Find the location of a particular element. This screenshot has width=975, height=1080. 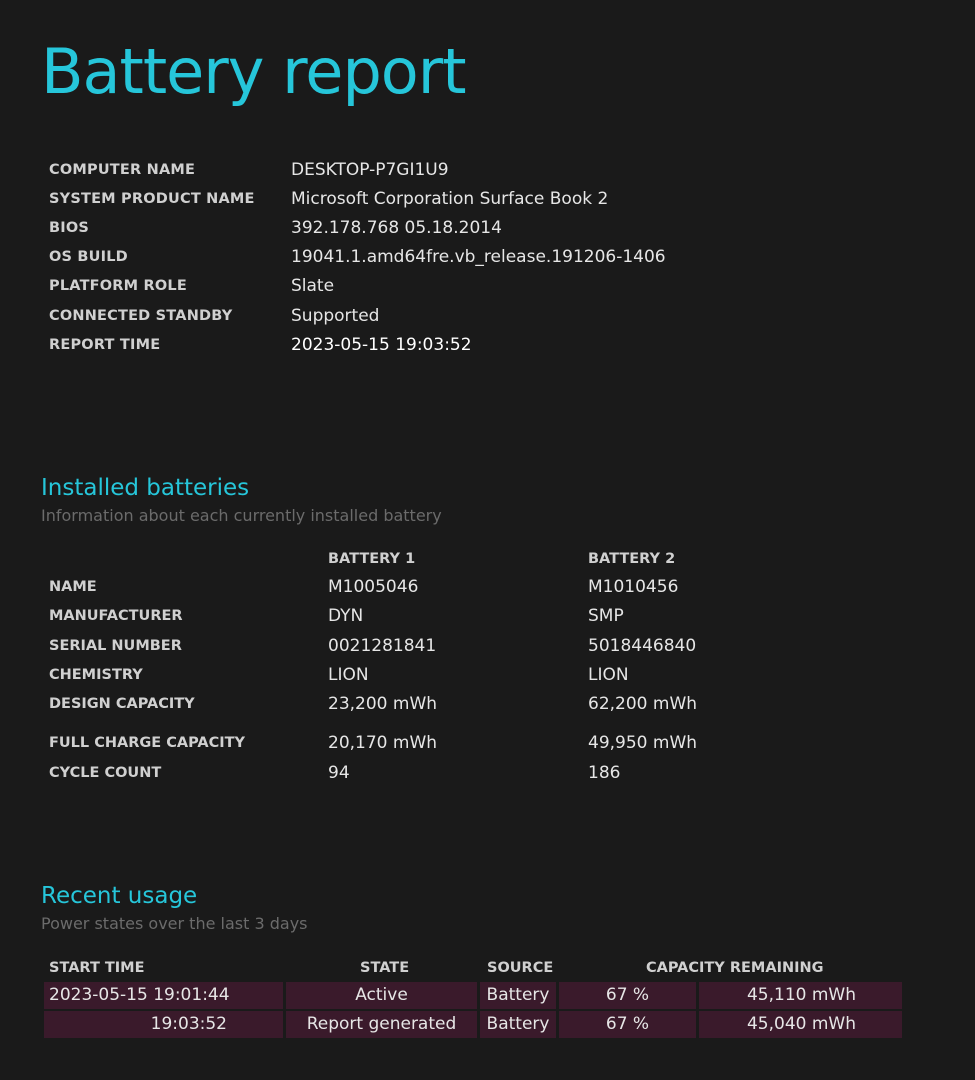

battery-2-value: 186 is located at coordinates (604, 773).